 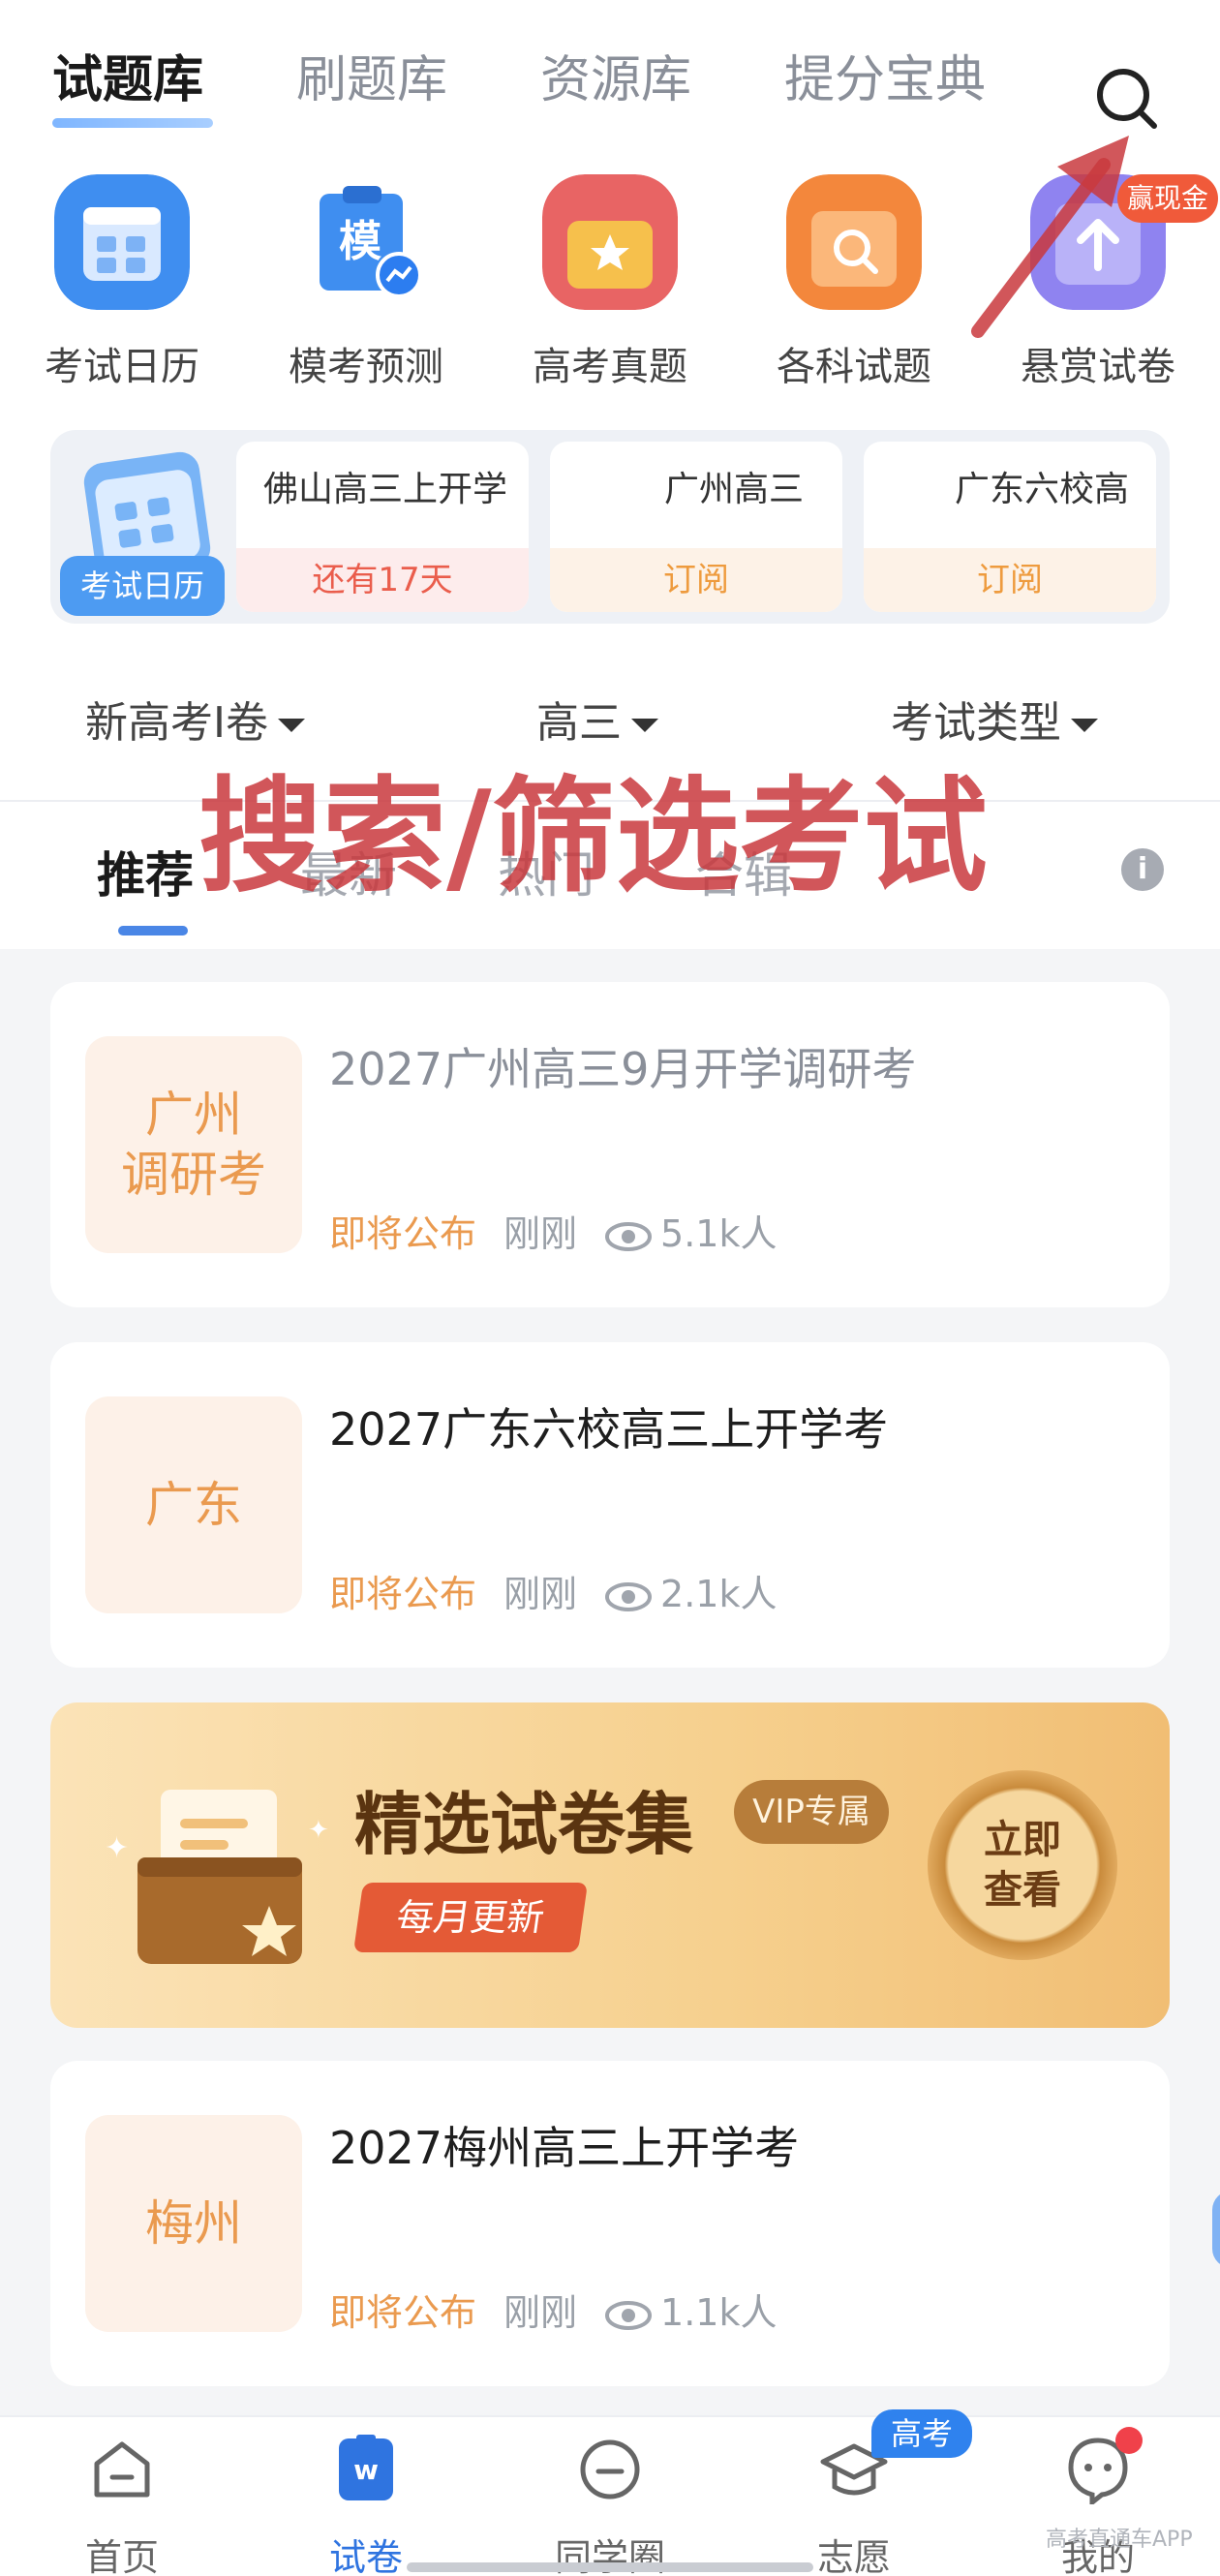 What do you see at coordinates (122, 2556) in the screenshot?
I see `nav-label: 首页` at bounding box center [122, 2556].